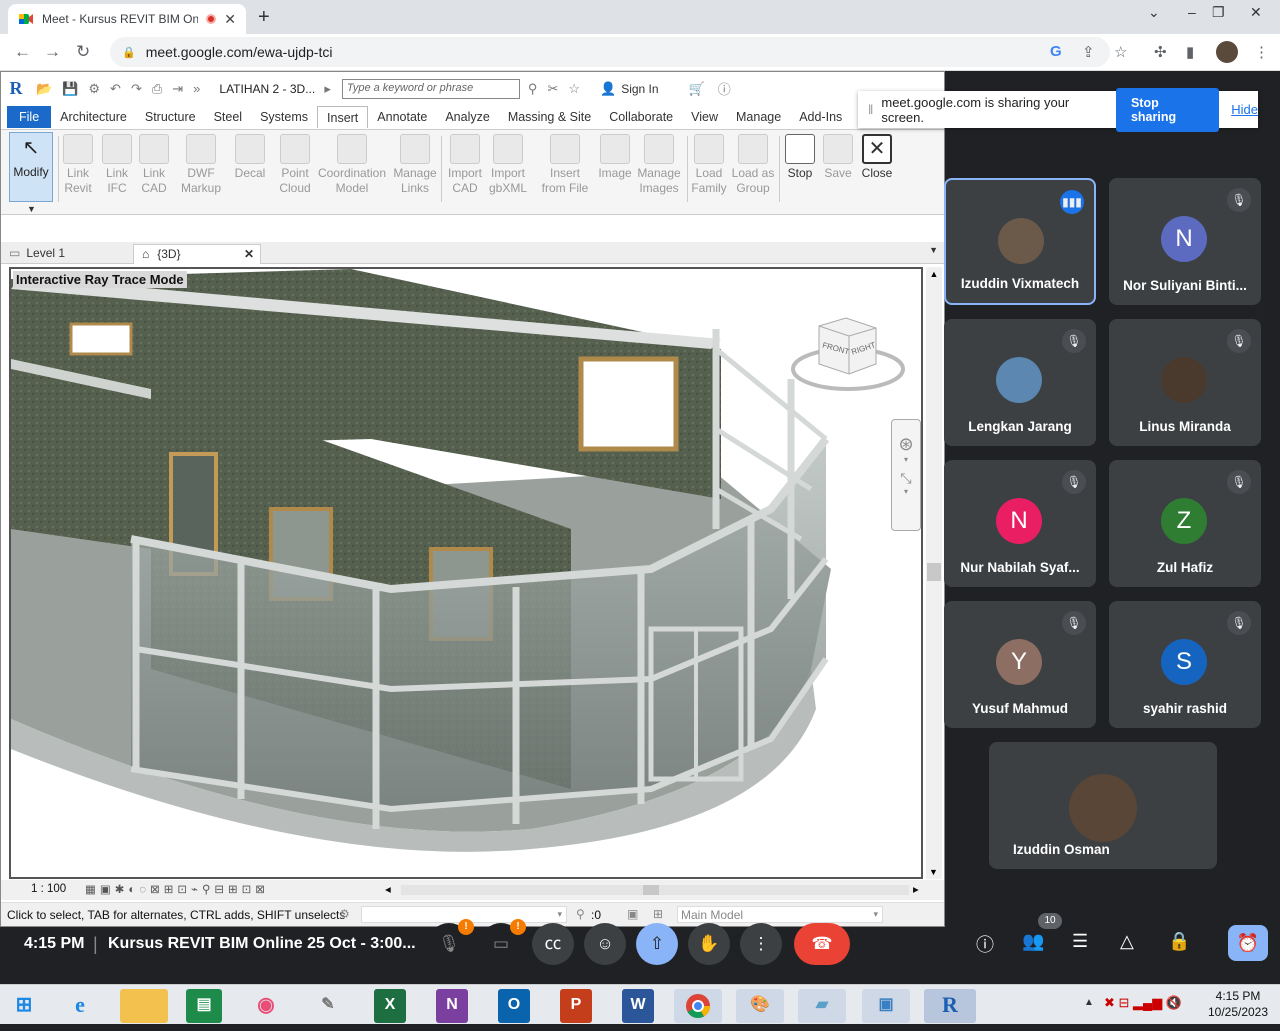  I want to click on reload-icon: ↻, so click(83, 52).